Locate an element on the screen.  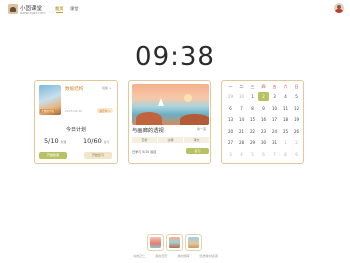
calendar-day: 16 is located at coordinates (263, 119).